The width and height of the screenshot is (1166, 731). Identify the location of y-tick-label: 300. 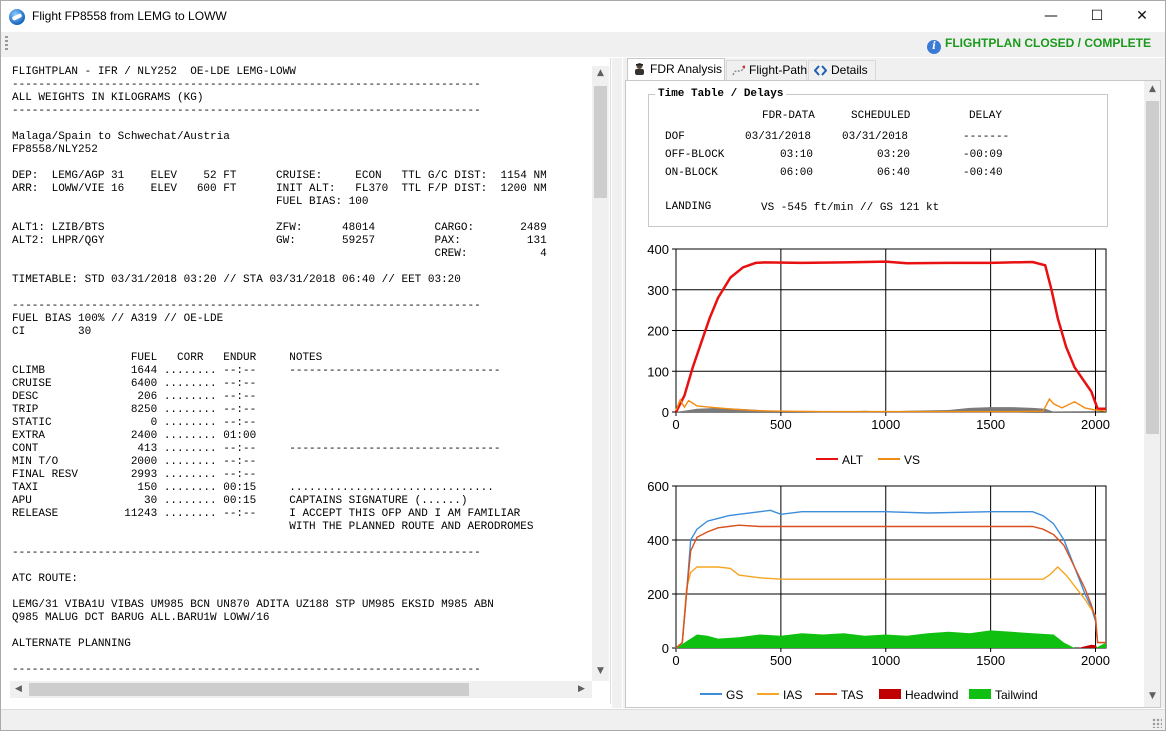
(658, 290).